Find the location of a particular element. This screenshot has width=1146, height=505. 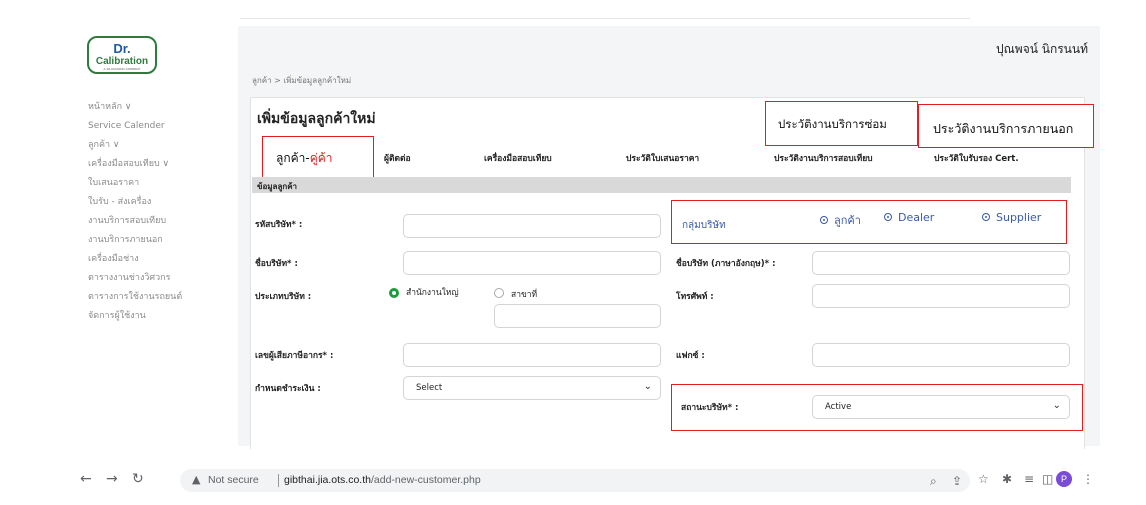

logo-caption: A JIA HOLDING COMPANY is located at coordinates (122, 69).